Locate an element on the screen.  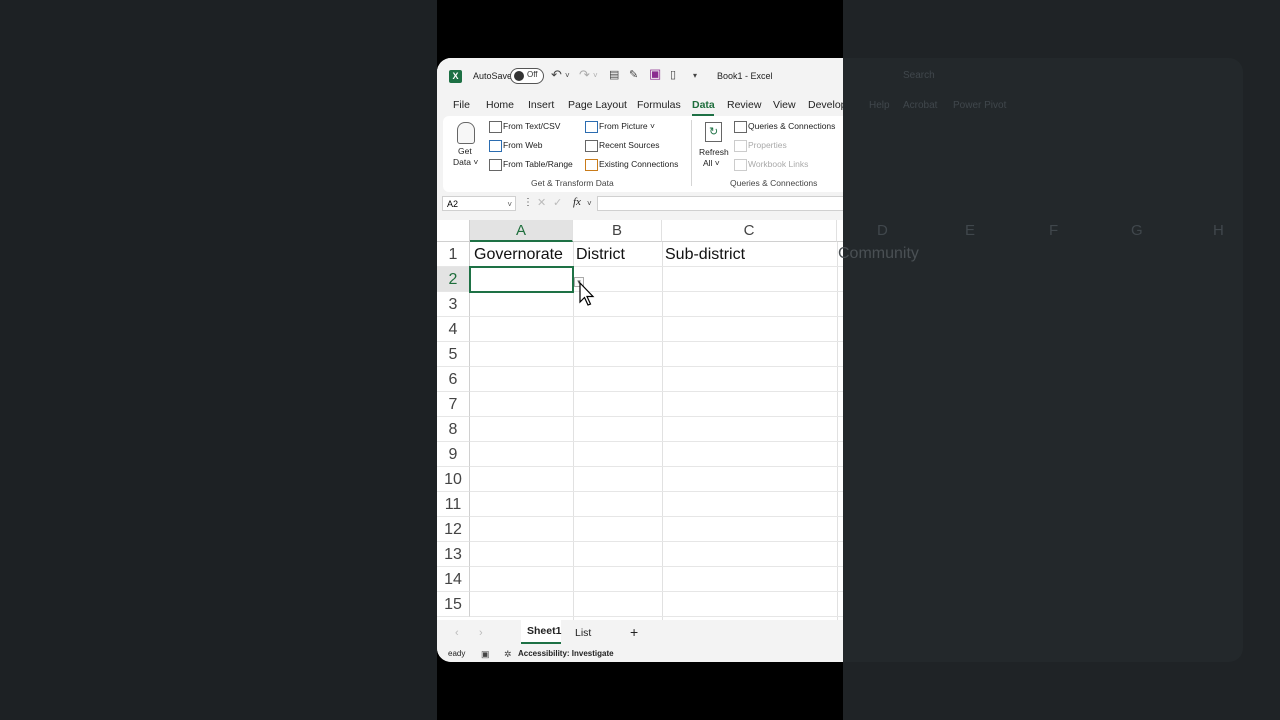
cell-a1: Governorate is located at coordinates (518, 254).